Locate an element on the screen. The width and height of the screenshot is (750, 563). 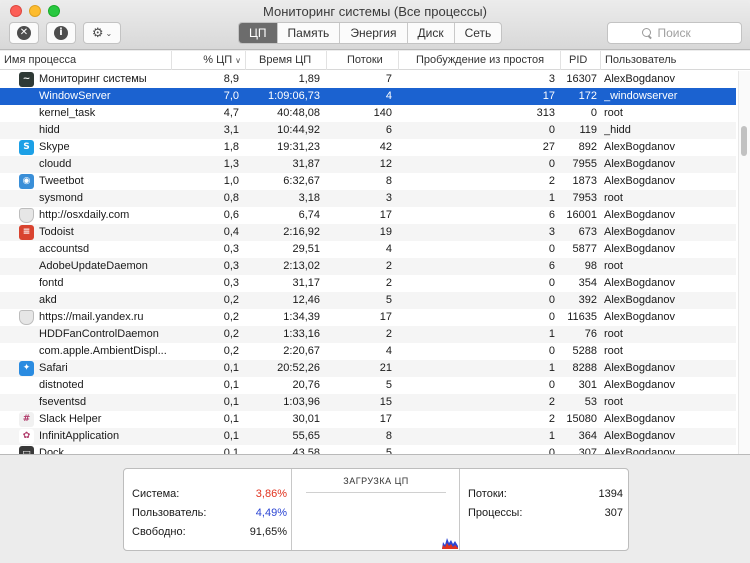
cpu-time-cell: 19:31,23 is located at coordinates (298, 147).